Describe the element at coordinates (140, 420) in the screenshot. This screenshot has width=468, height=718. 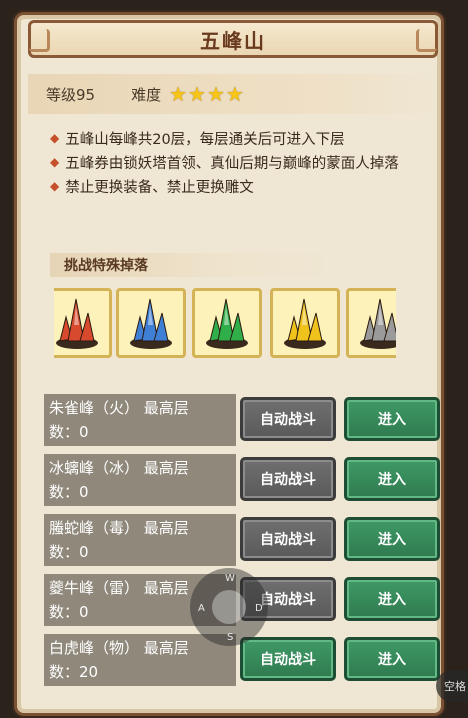
I see `peak-info: 朱雀峰（火） 最高层 数：0` at that location.